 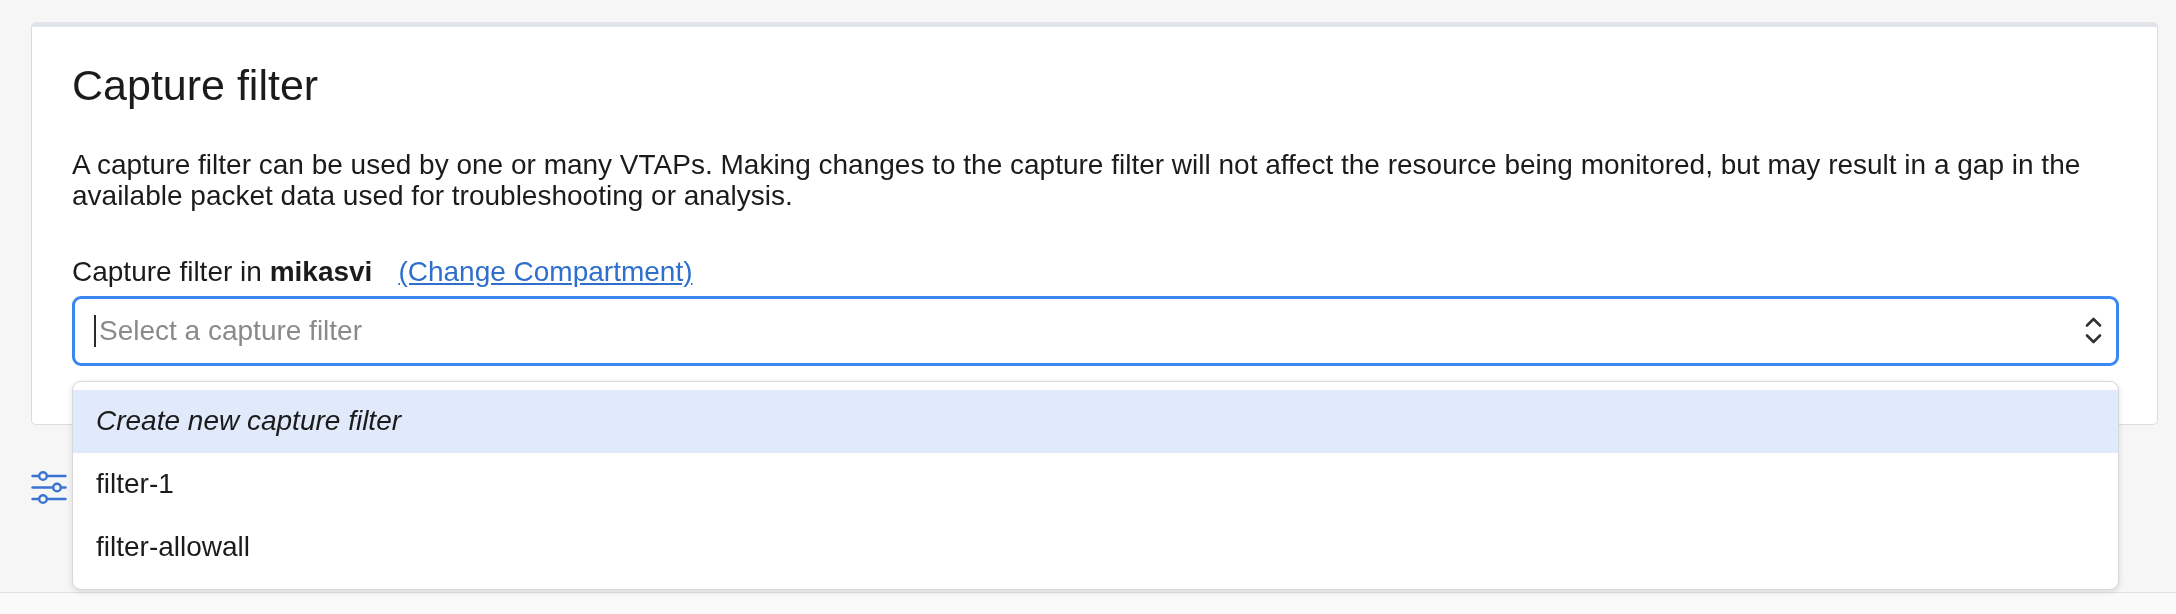 I want to click on text-cursor-icon, so click(x=95, y=330).